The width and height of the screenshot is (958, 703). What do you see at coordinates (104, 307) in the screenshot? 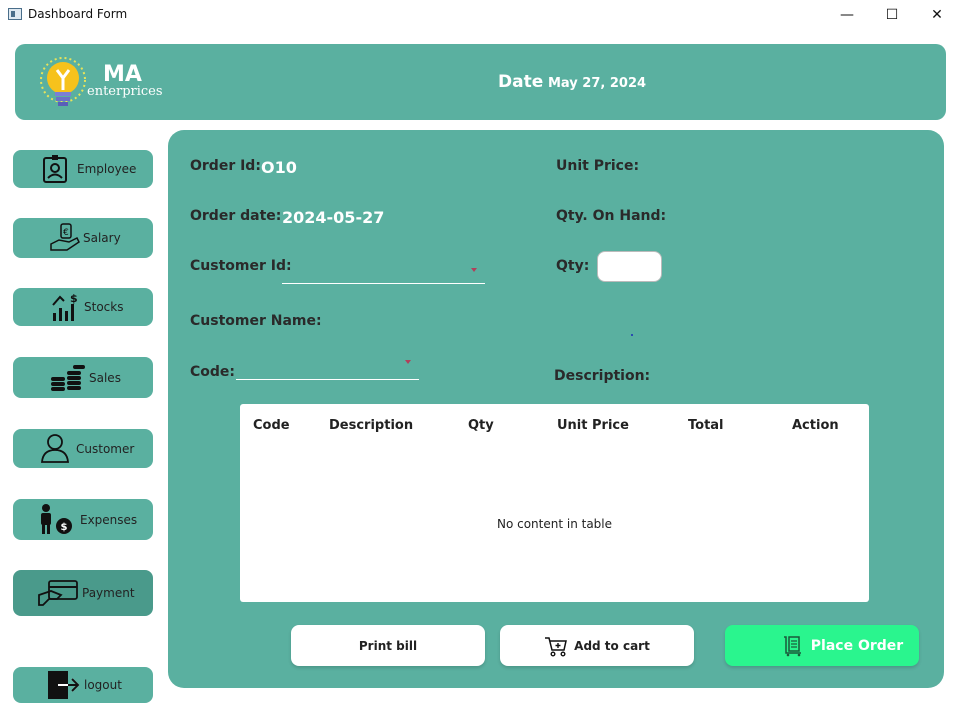
I see `sidebar-item-label: Stocks` at bounding box center [104, 307].